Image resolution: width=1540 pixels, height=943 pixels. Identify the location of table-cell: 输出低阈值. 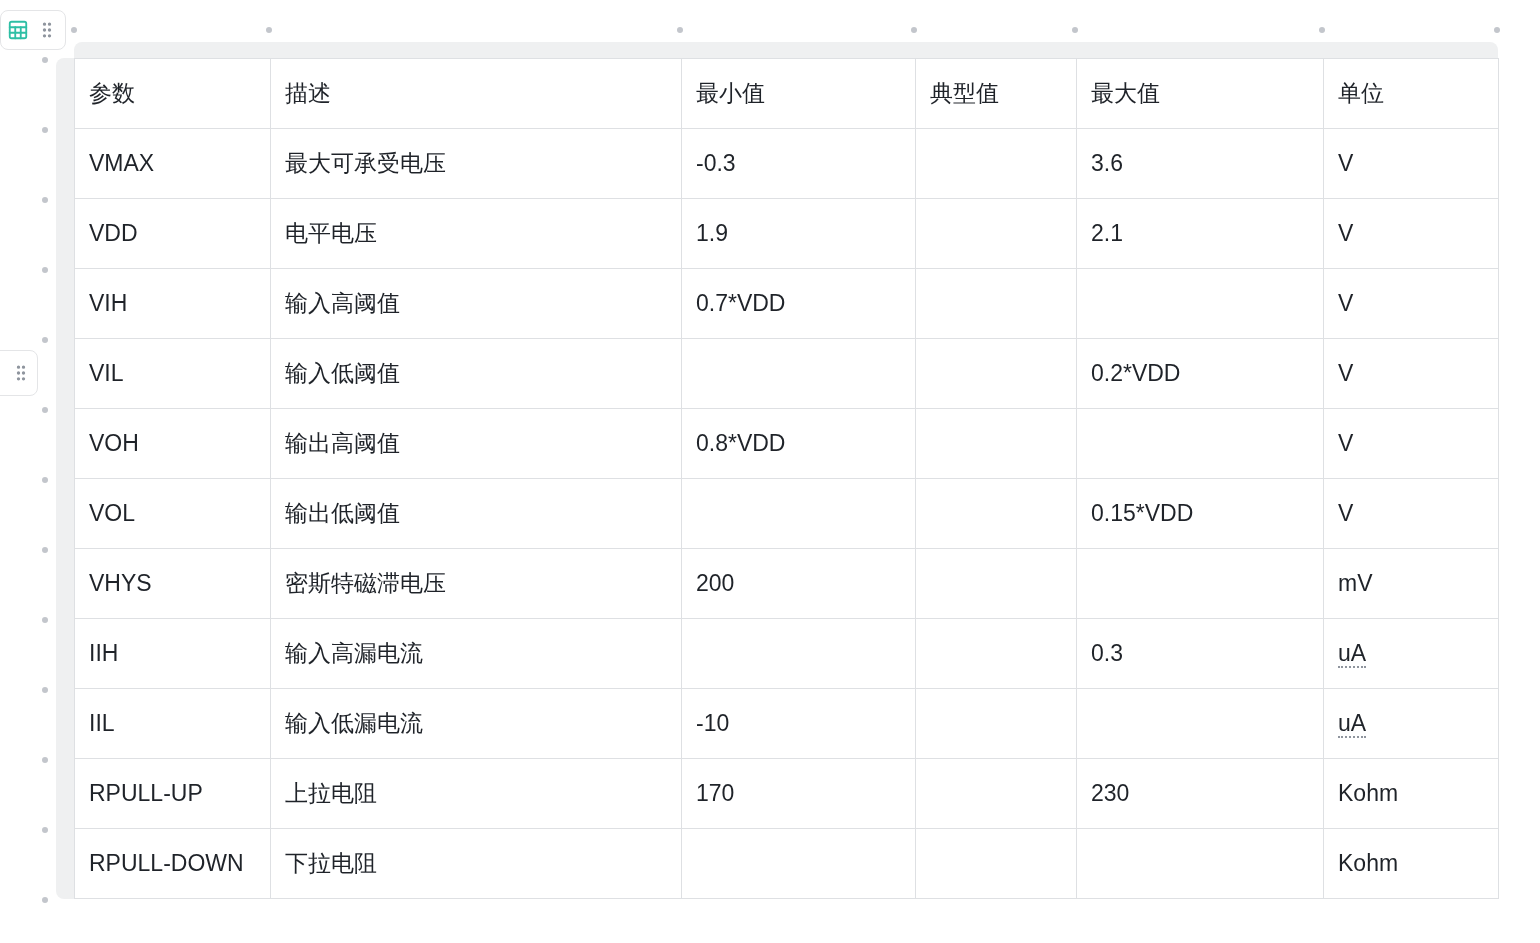
(476, 513).